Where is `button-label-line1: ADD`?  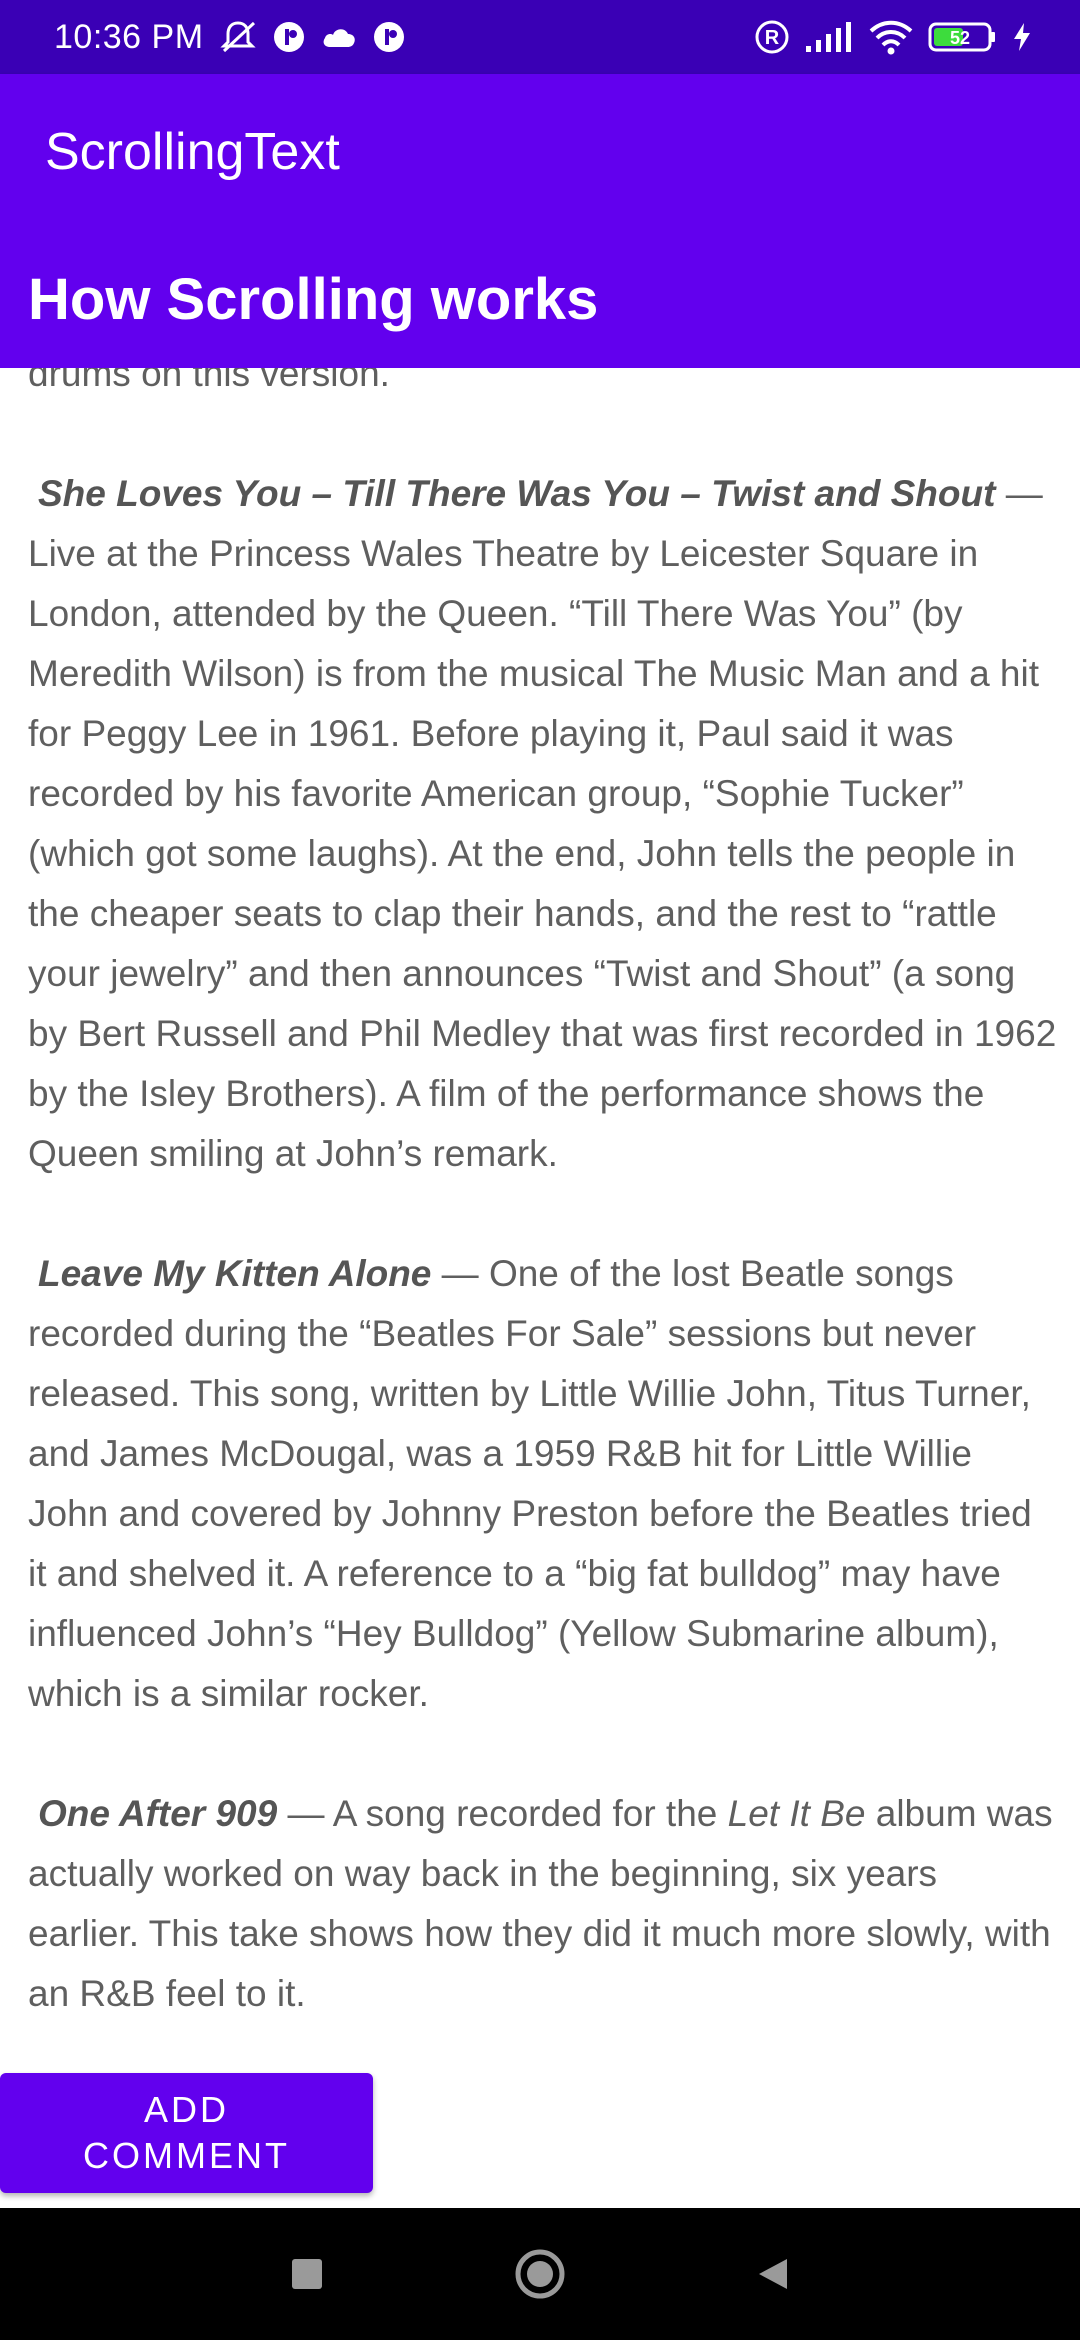
button-label-line1: ADD is located at coordinates (186, 2109).